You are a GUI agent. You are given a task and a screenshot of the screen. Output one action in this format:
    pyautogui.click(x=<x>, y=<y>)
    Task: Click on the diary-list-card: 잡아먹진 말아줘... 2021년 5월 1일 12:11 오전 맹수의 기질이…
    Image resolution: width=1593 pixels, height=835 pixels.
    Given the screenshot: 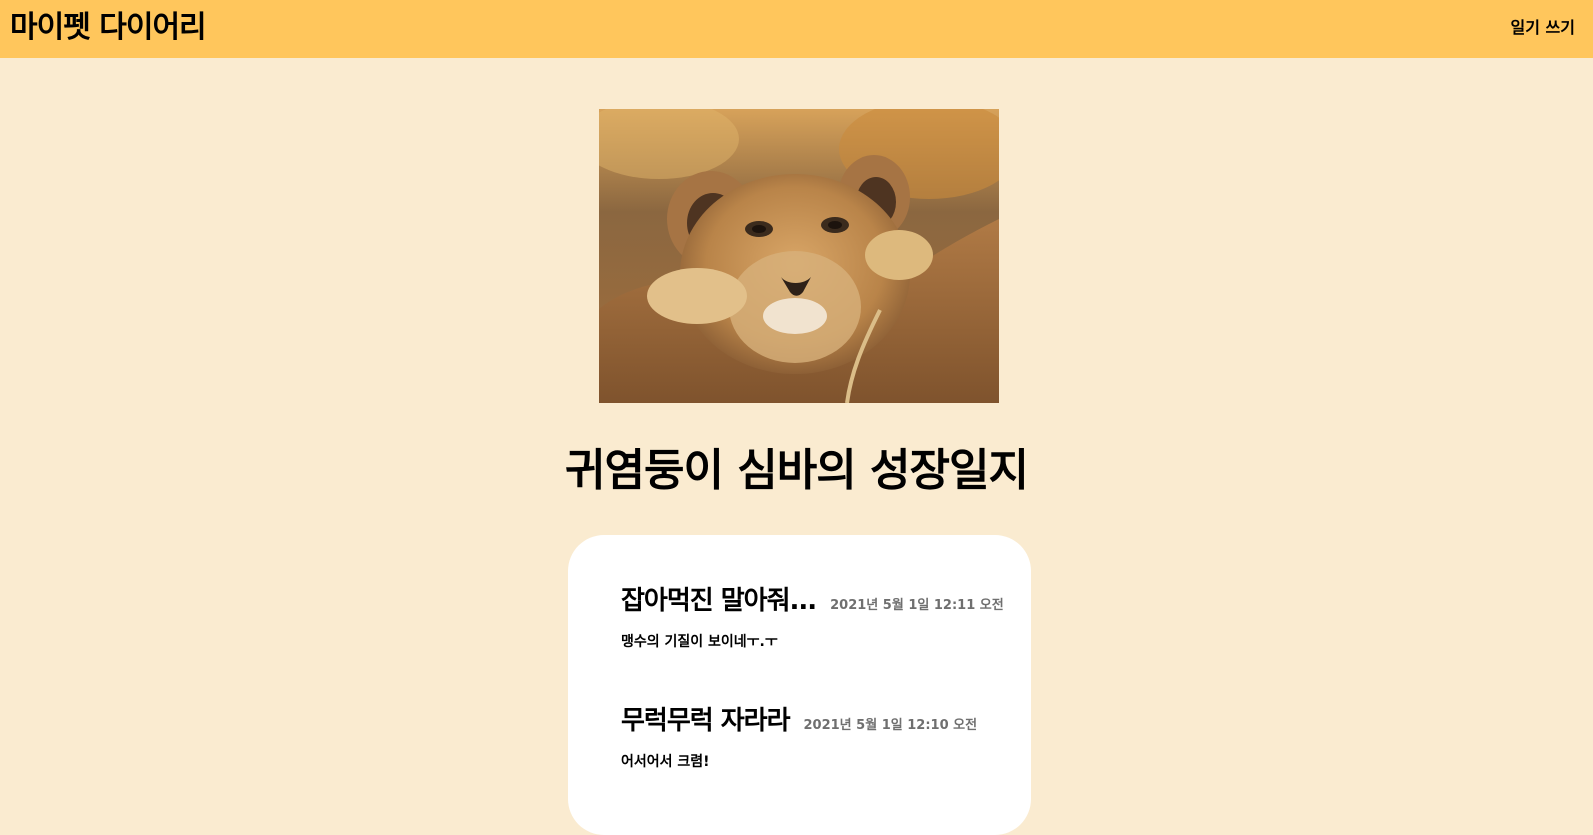 What is the action you would take?
    pyautogui.click(x=799, y=685)
    